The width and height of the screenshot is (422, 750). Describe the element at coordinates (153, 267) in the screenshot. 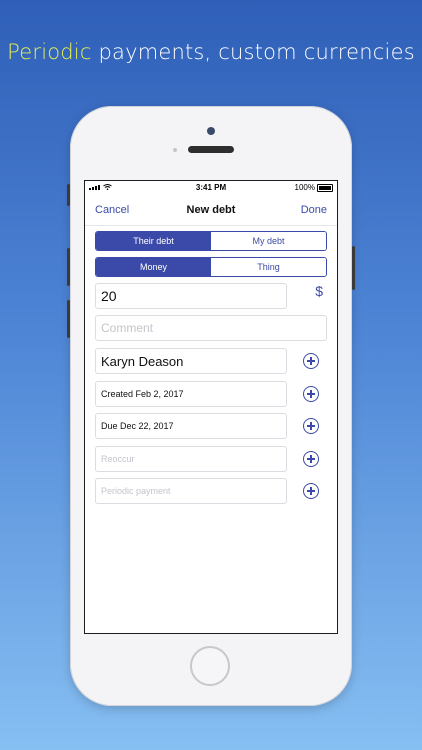

I see `segment-money: Money` at that location.